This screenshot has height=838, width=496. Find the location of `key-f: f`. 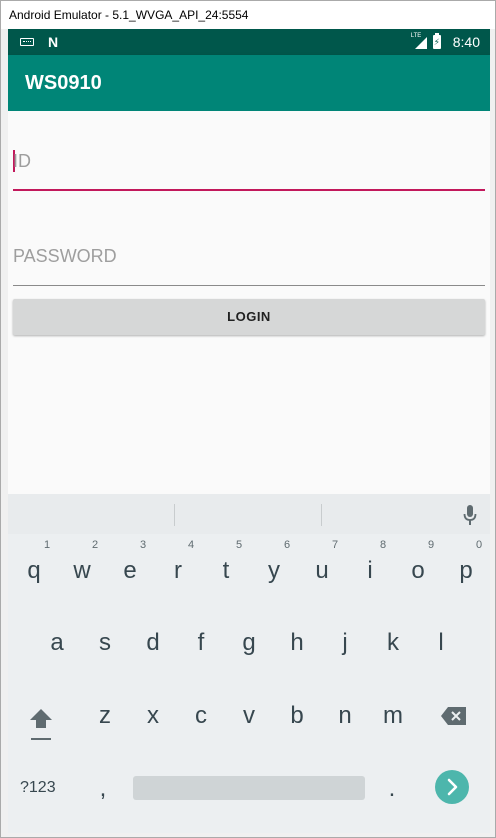

key-f: f is located at coordinates (201, 643).